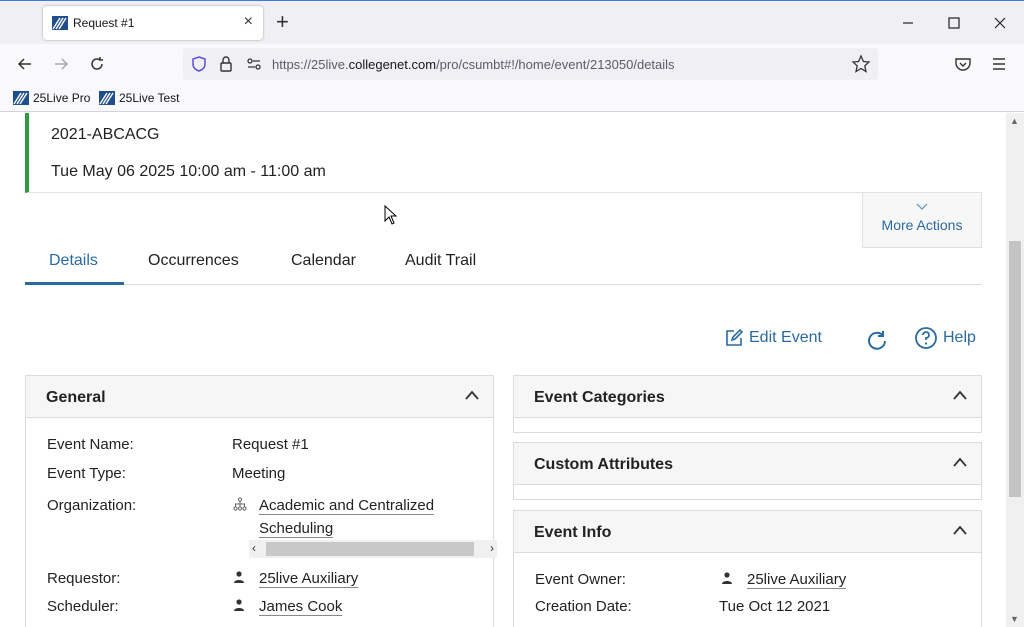 The height and width of the screenshot is (627, 1024). I want to click on browser-titlebar: Request #1 × +, so click(512, 22).